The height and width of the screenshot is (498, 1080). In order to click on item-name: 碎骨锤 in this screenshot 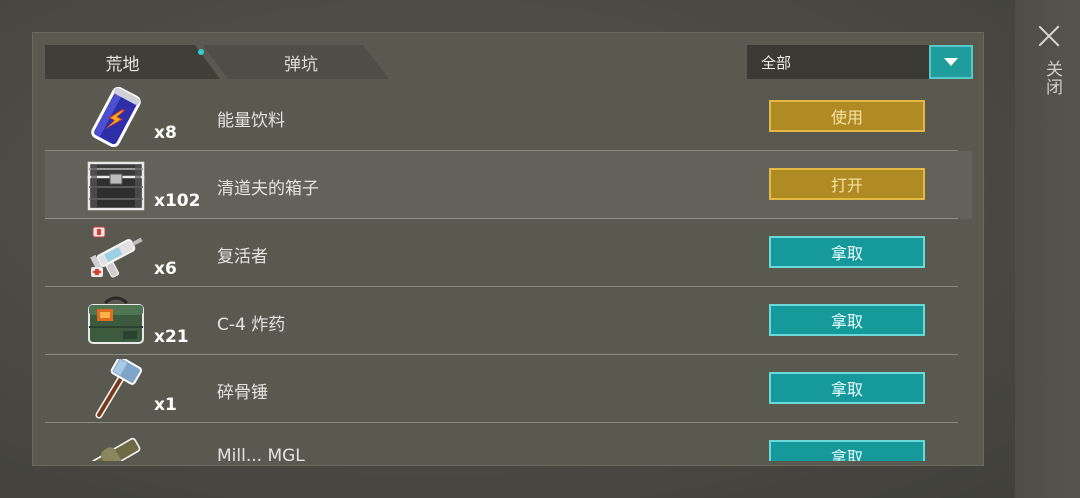, I will do `click(242, 393)`.